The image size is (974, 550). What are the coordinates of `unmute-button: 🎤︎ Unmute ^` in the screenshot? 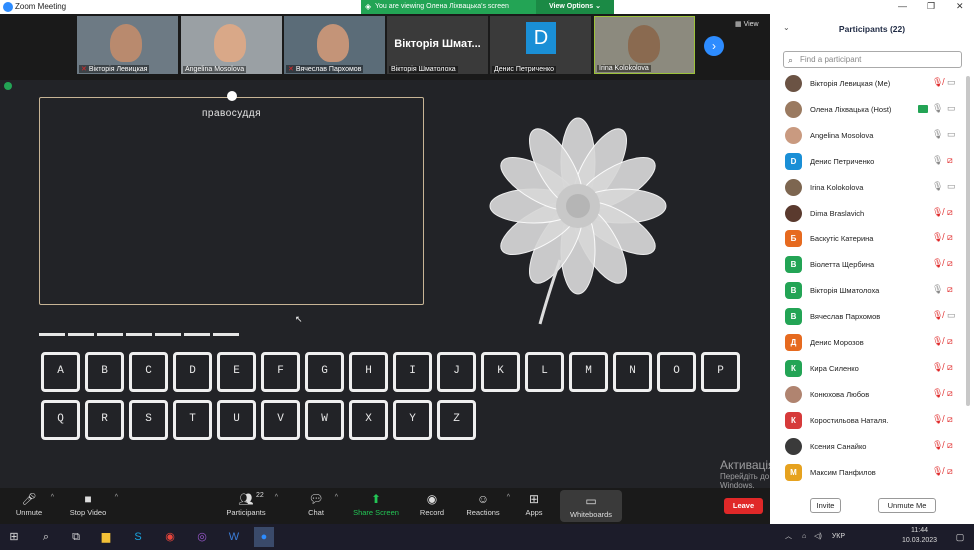 It's located at (33, 506).